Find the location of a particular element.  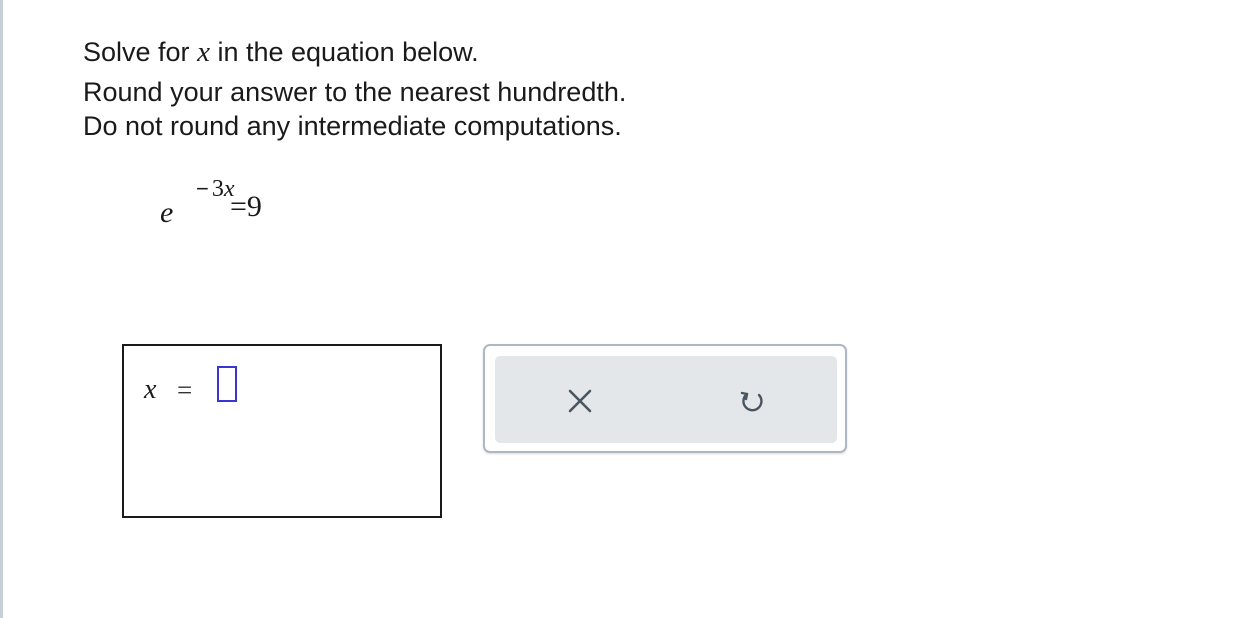

tools-panel is located at coordinates (665, 398).